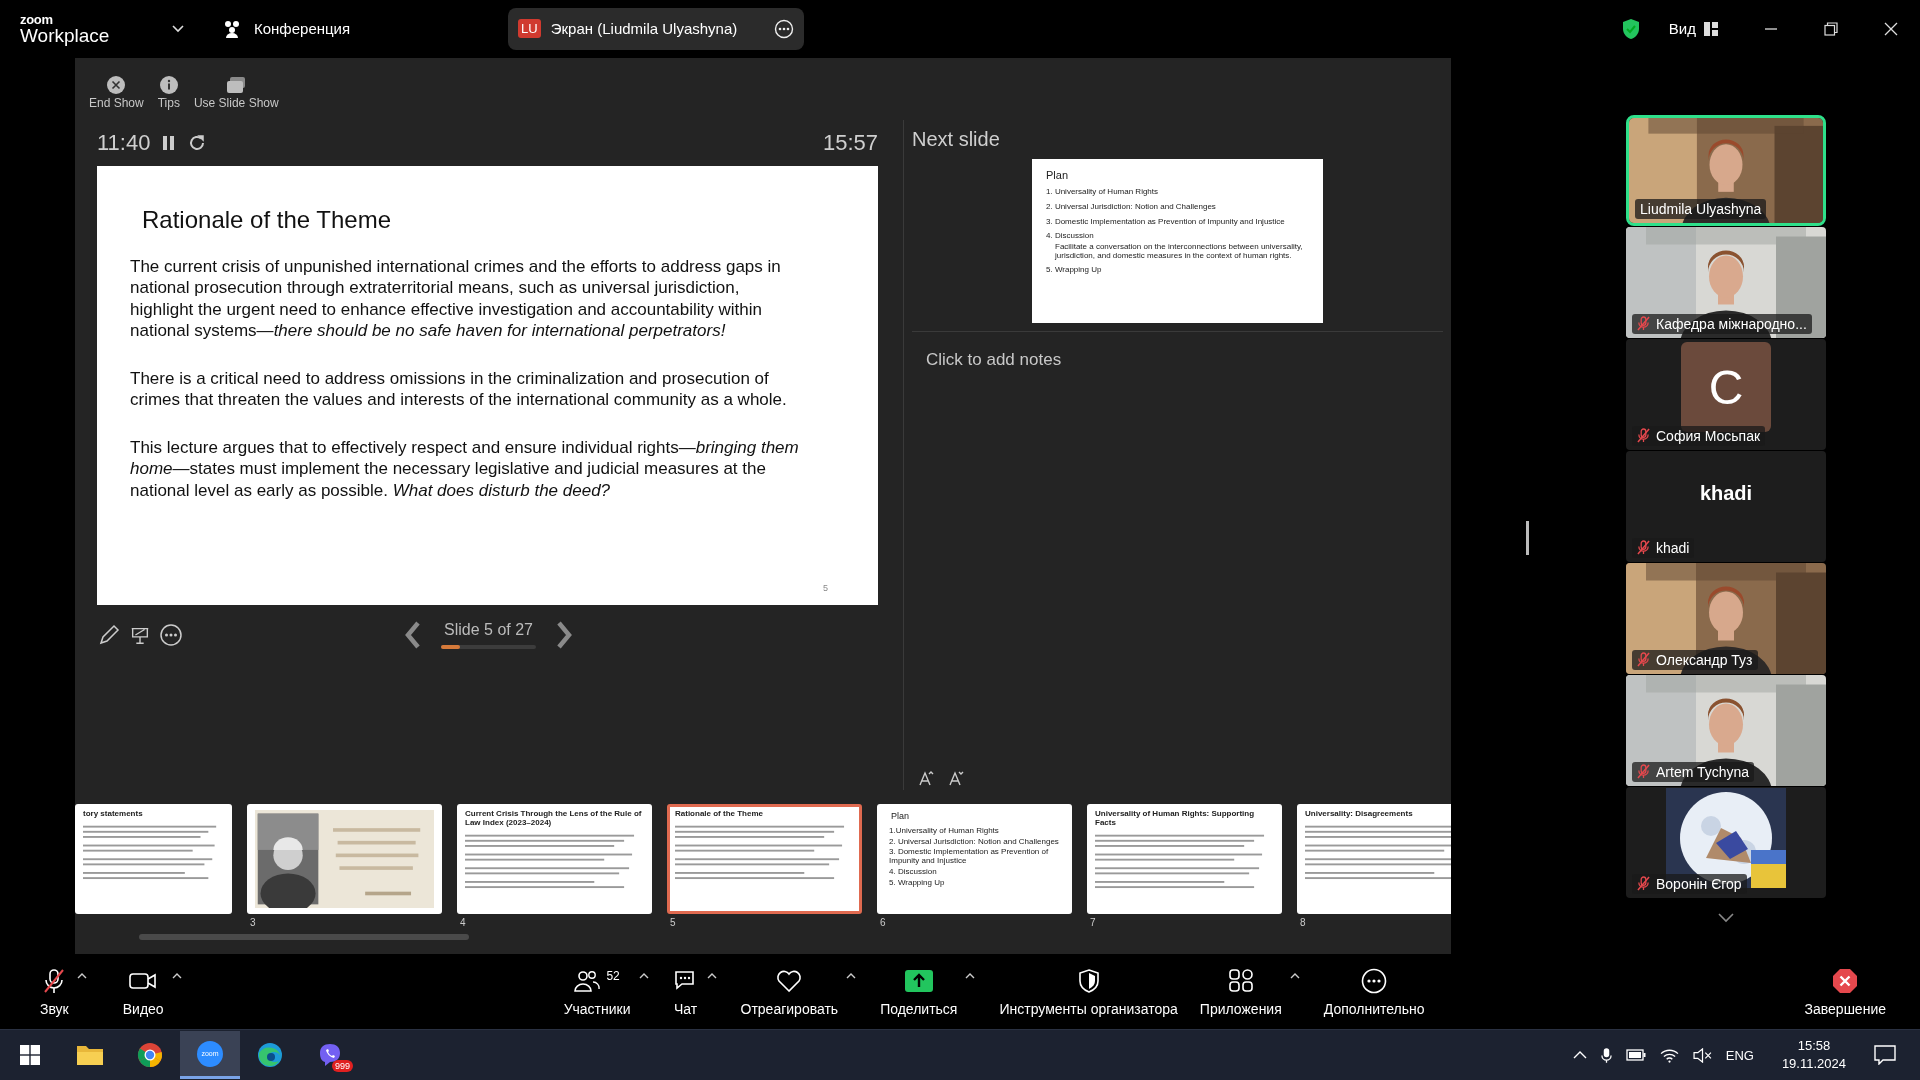  Describe the element at coordinates (597, 991) in the screenshot. I see `toolbar-button: 52 Участники` at that location.